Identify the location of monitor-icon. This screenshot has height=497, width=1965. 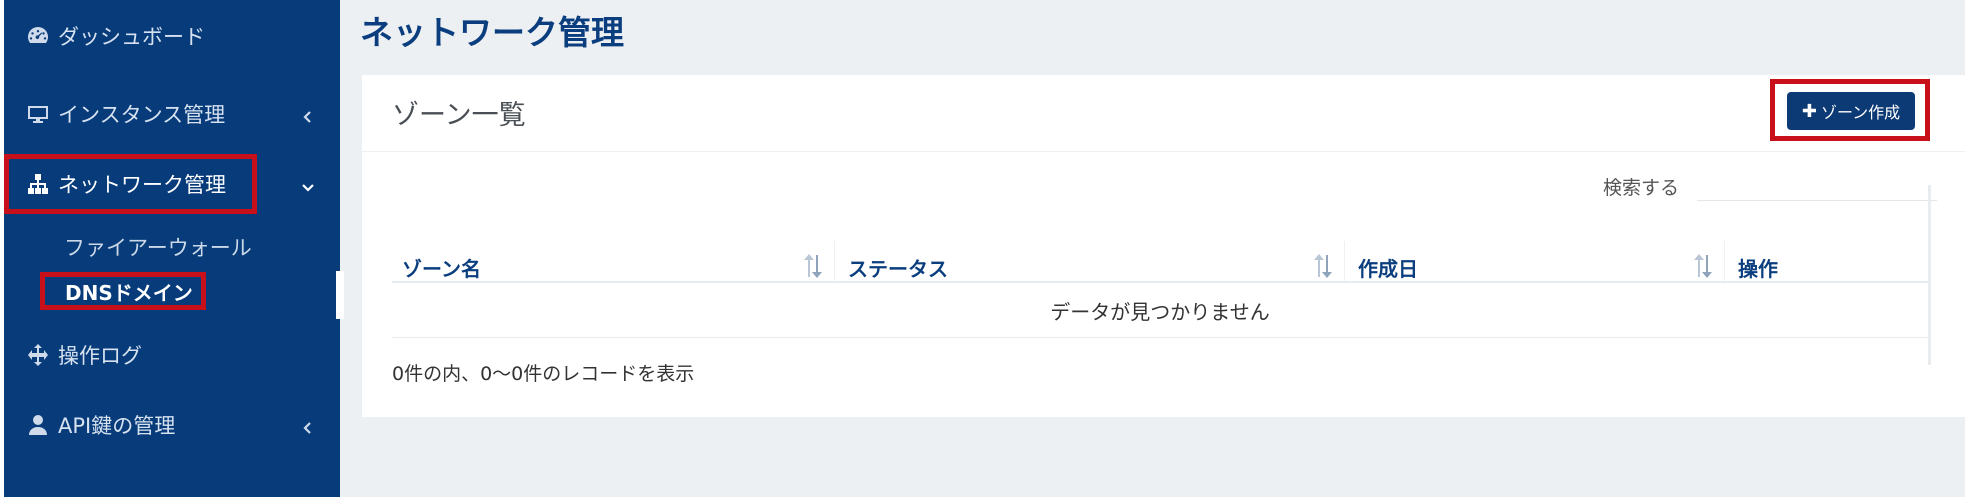
(38, 114).